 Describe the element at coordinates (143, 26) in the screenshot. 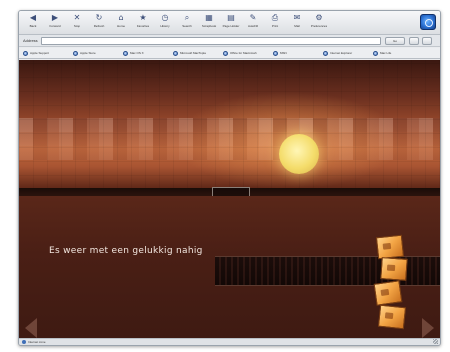

I see `toolbar-button-label: Favorites` at that location.